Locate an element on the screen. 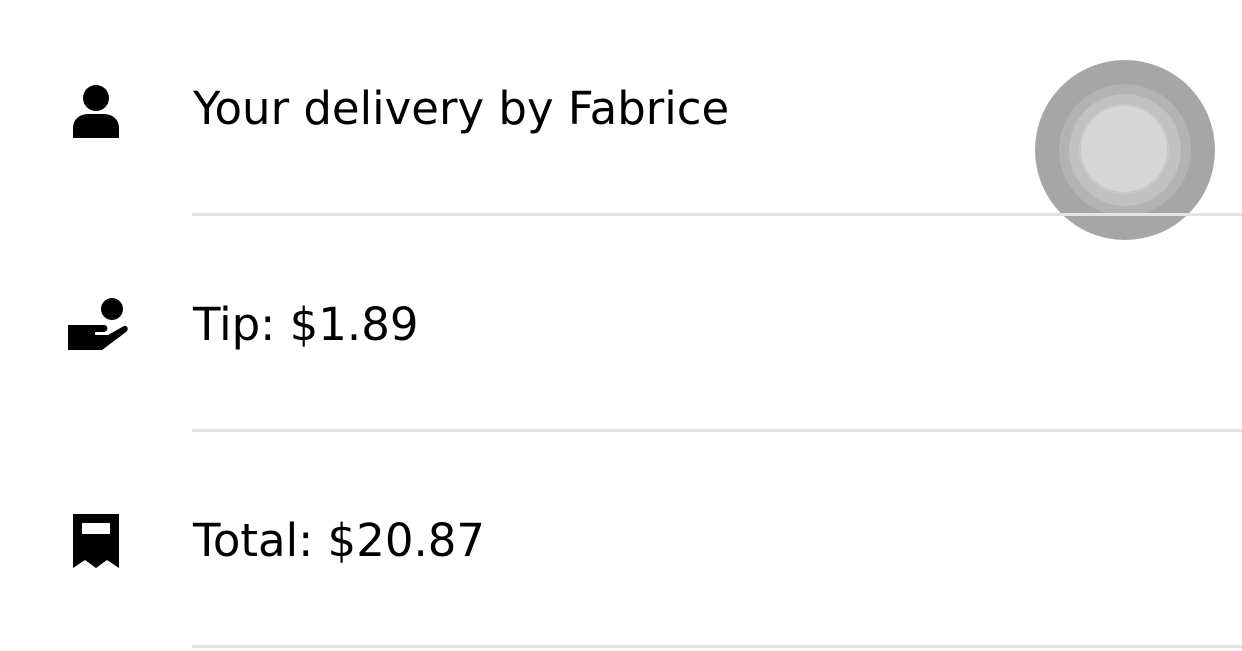  person-icon is located at coordinates (96, 110).